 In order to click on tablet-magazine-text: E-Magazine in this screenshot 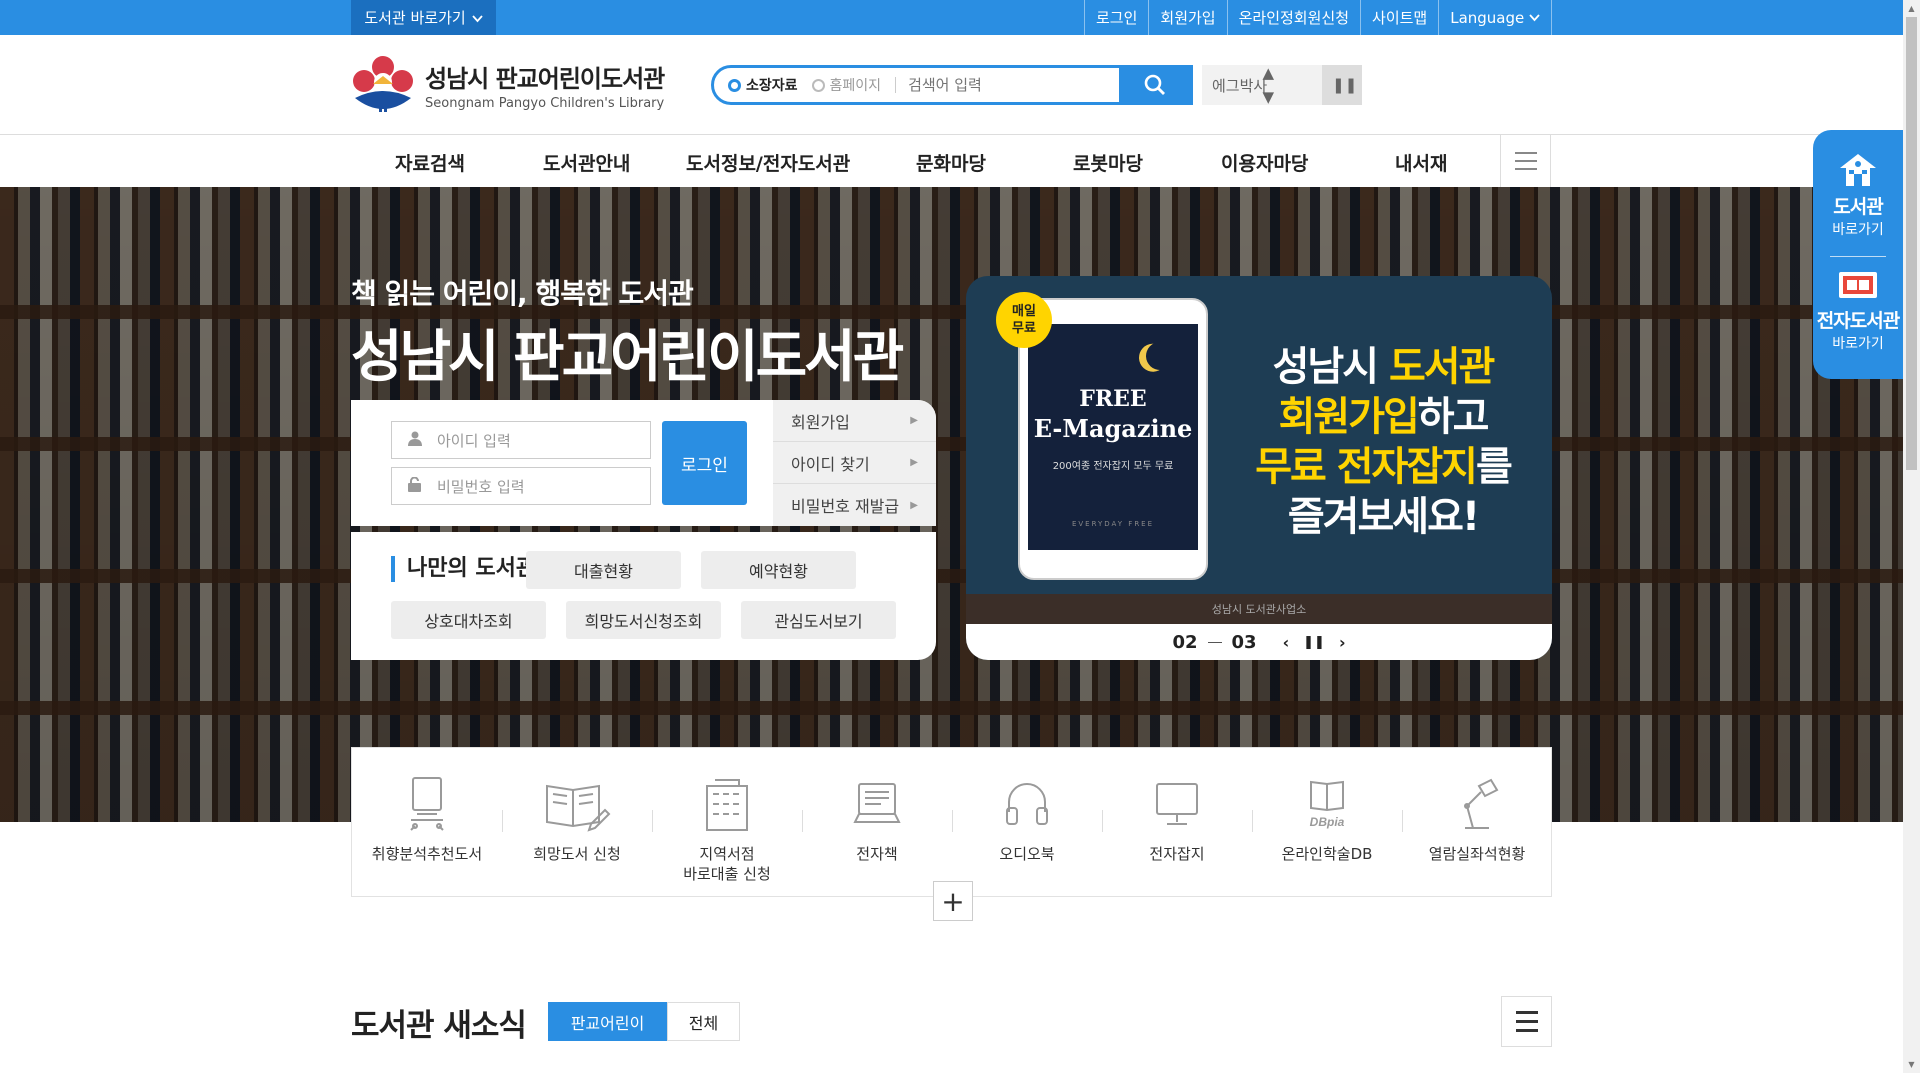, I will do `click(1113, 428)`.